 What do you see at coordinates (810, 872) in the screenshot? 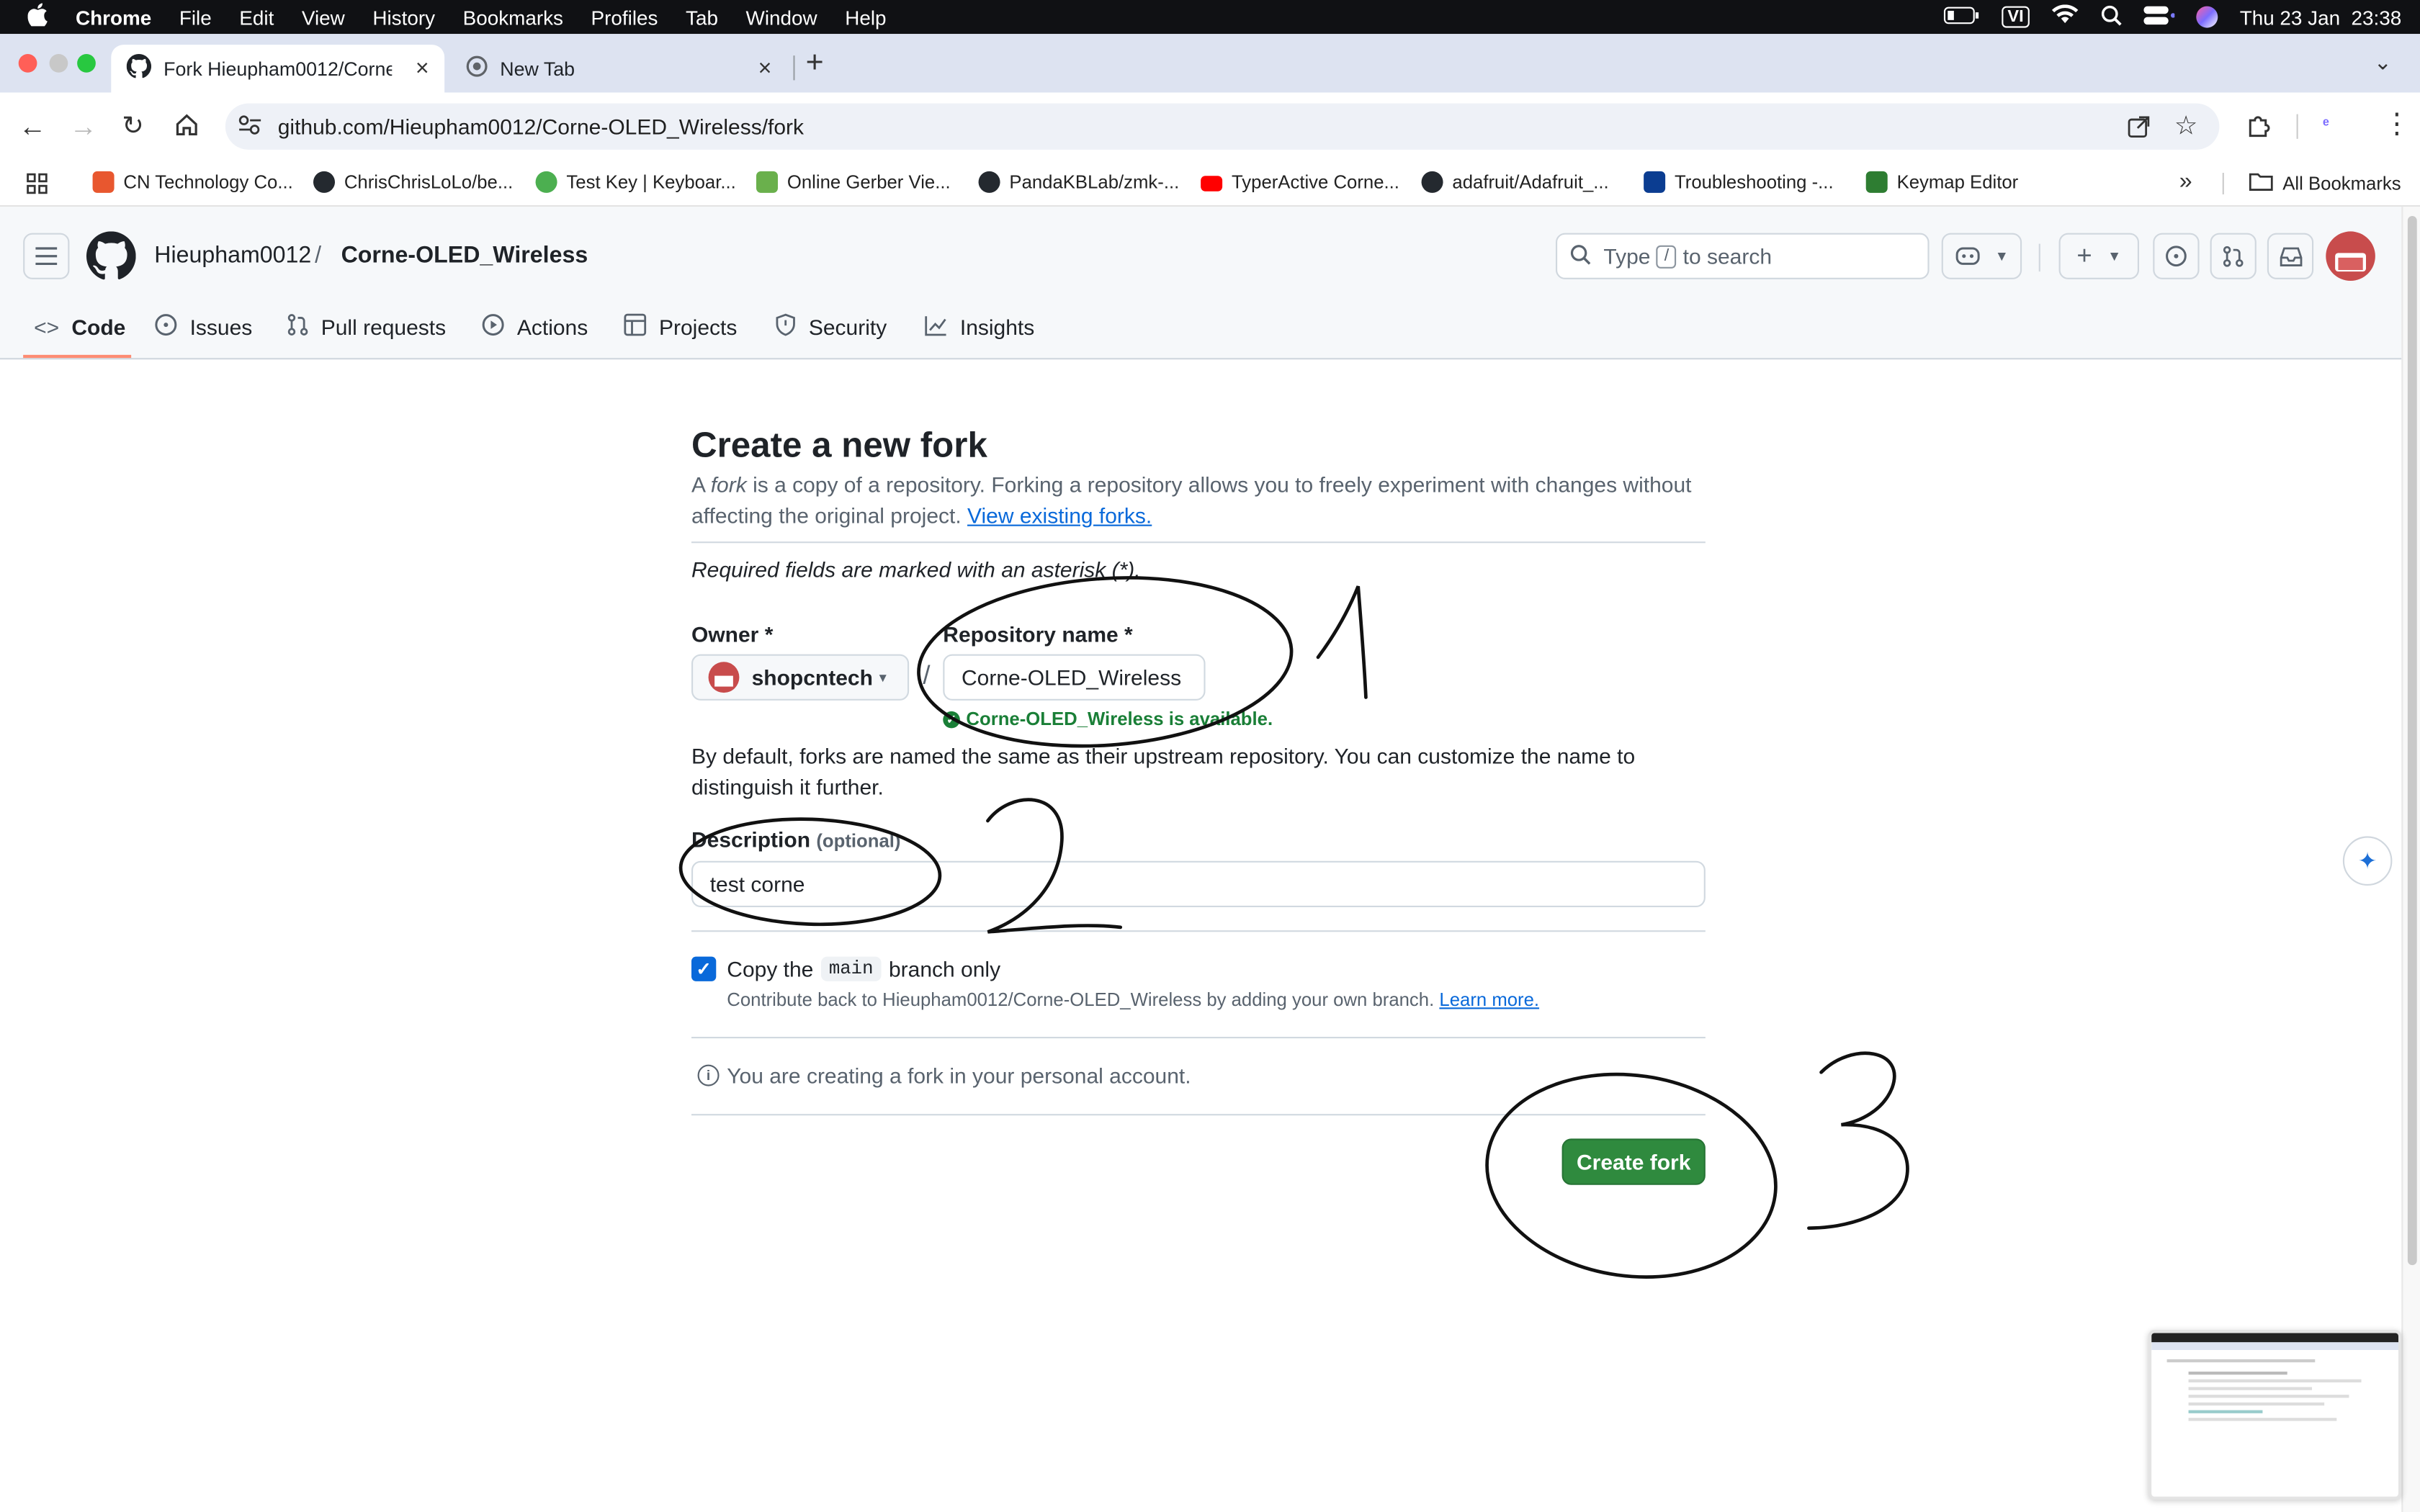
I see `annotation-circle-description` at bounding box center [810, 872].